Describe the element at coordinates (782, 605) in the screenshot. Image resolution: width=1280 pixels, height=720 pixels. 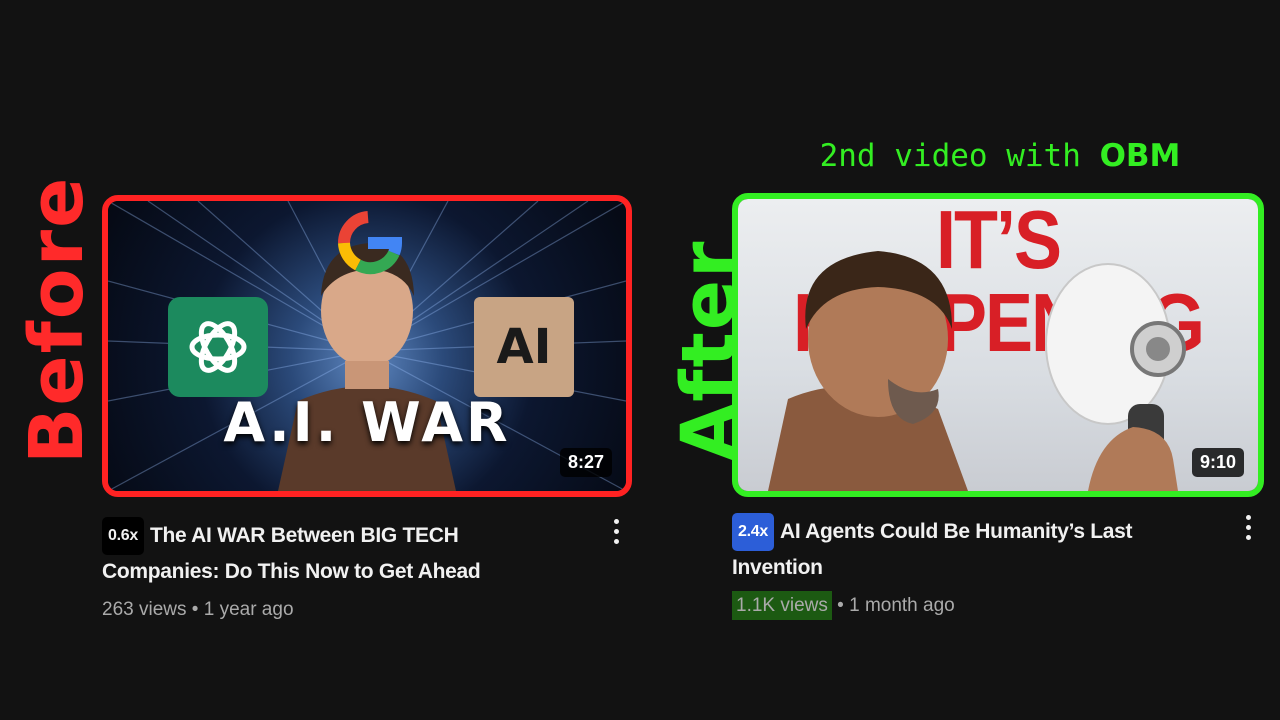
I see `view-count-highlighted: 1.1K views` at that location.